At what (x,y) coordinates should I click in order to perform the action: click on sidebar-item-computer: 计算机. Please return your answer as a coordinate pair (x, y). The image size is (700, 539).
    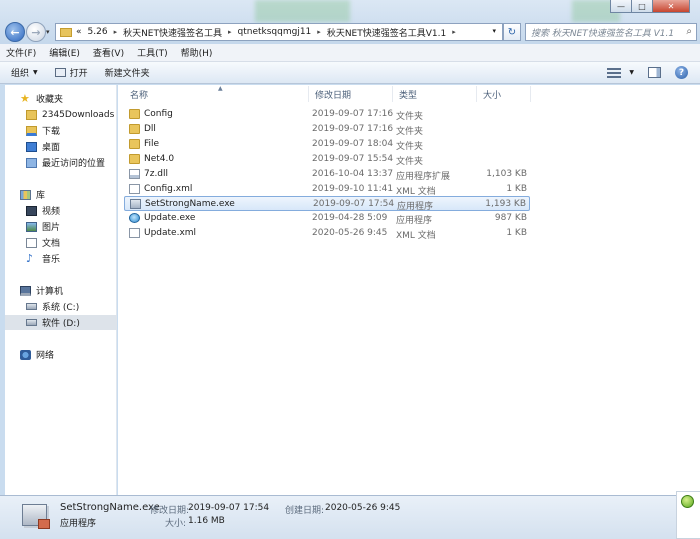
    Looking at the image, I should click on (61, 290).